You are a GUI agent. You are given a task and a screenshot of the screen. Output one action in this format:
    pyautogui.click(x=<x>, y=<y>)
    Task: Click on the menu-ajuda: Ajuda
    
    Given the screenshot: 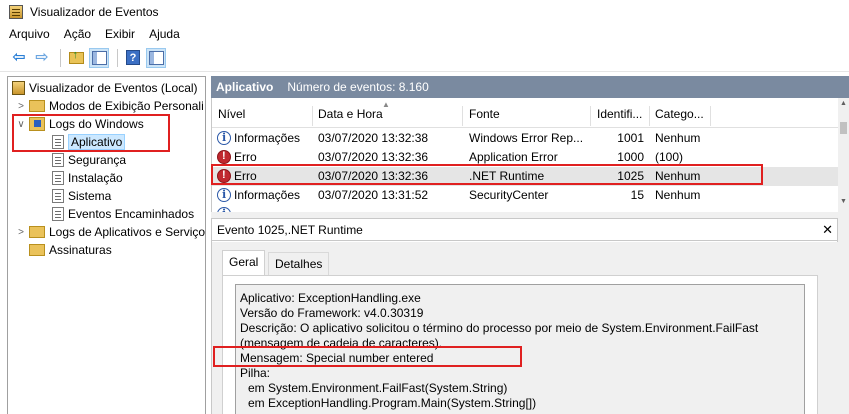 What is the action you would take?
    pyautogui.click(x=164, y=34)
    